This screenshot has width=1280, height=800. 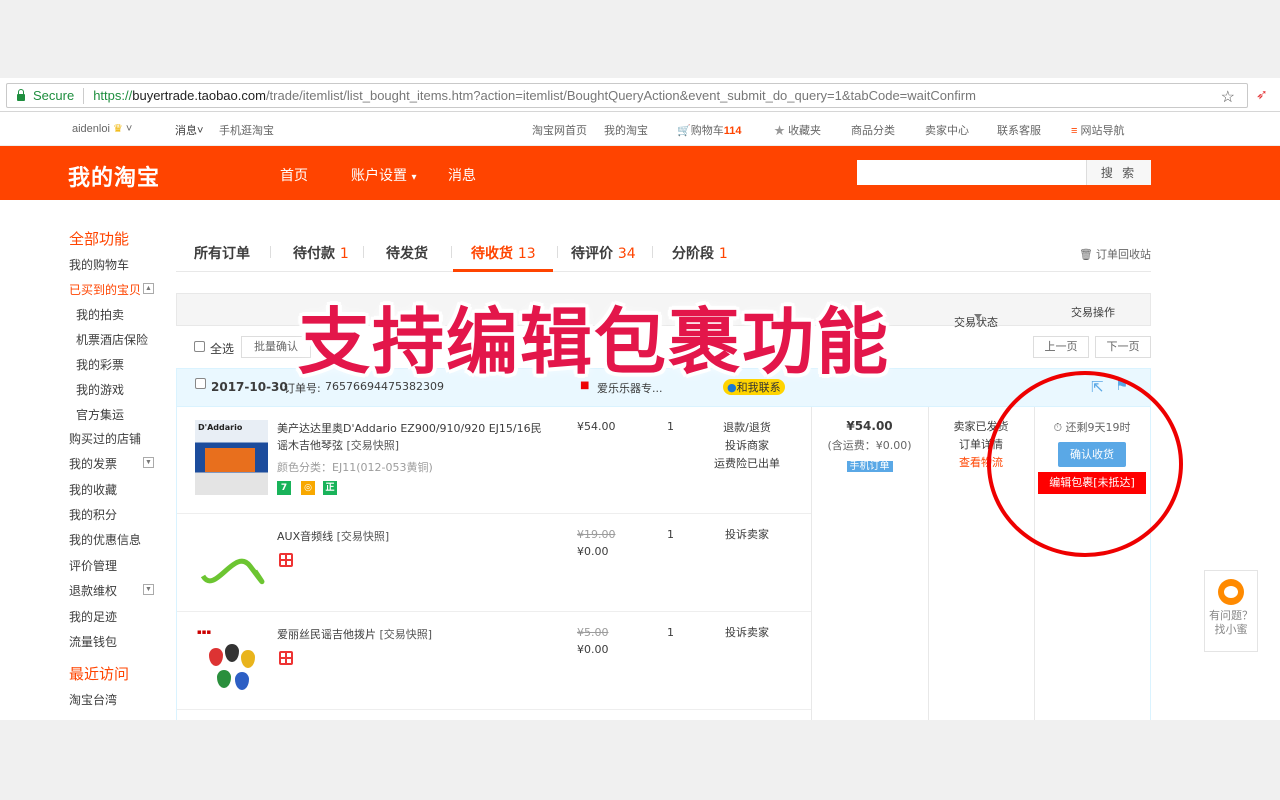 What do you see at coordinates (494, 563) in the screenshot?
I see `table-row: AUX音频线 [交易快照] ¥19.00 ¥0.00 1 投诉卖家` at bounding box center [494, 563].